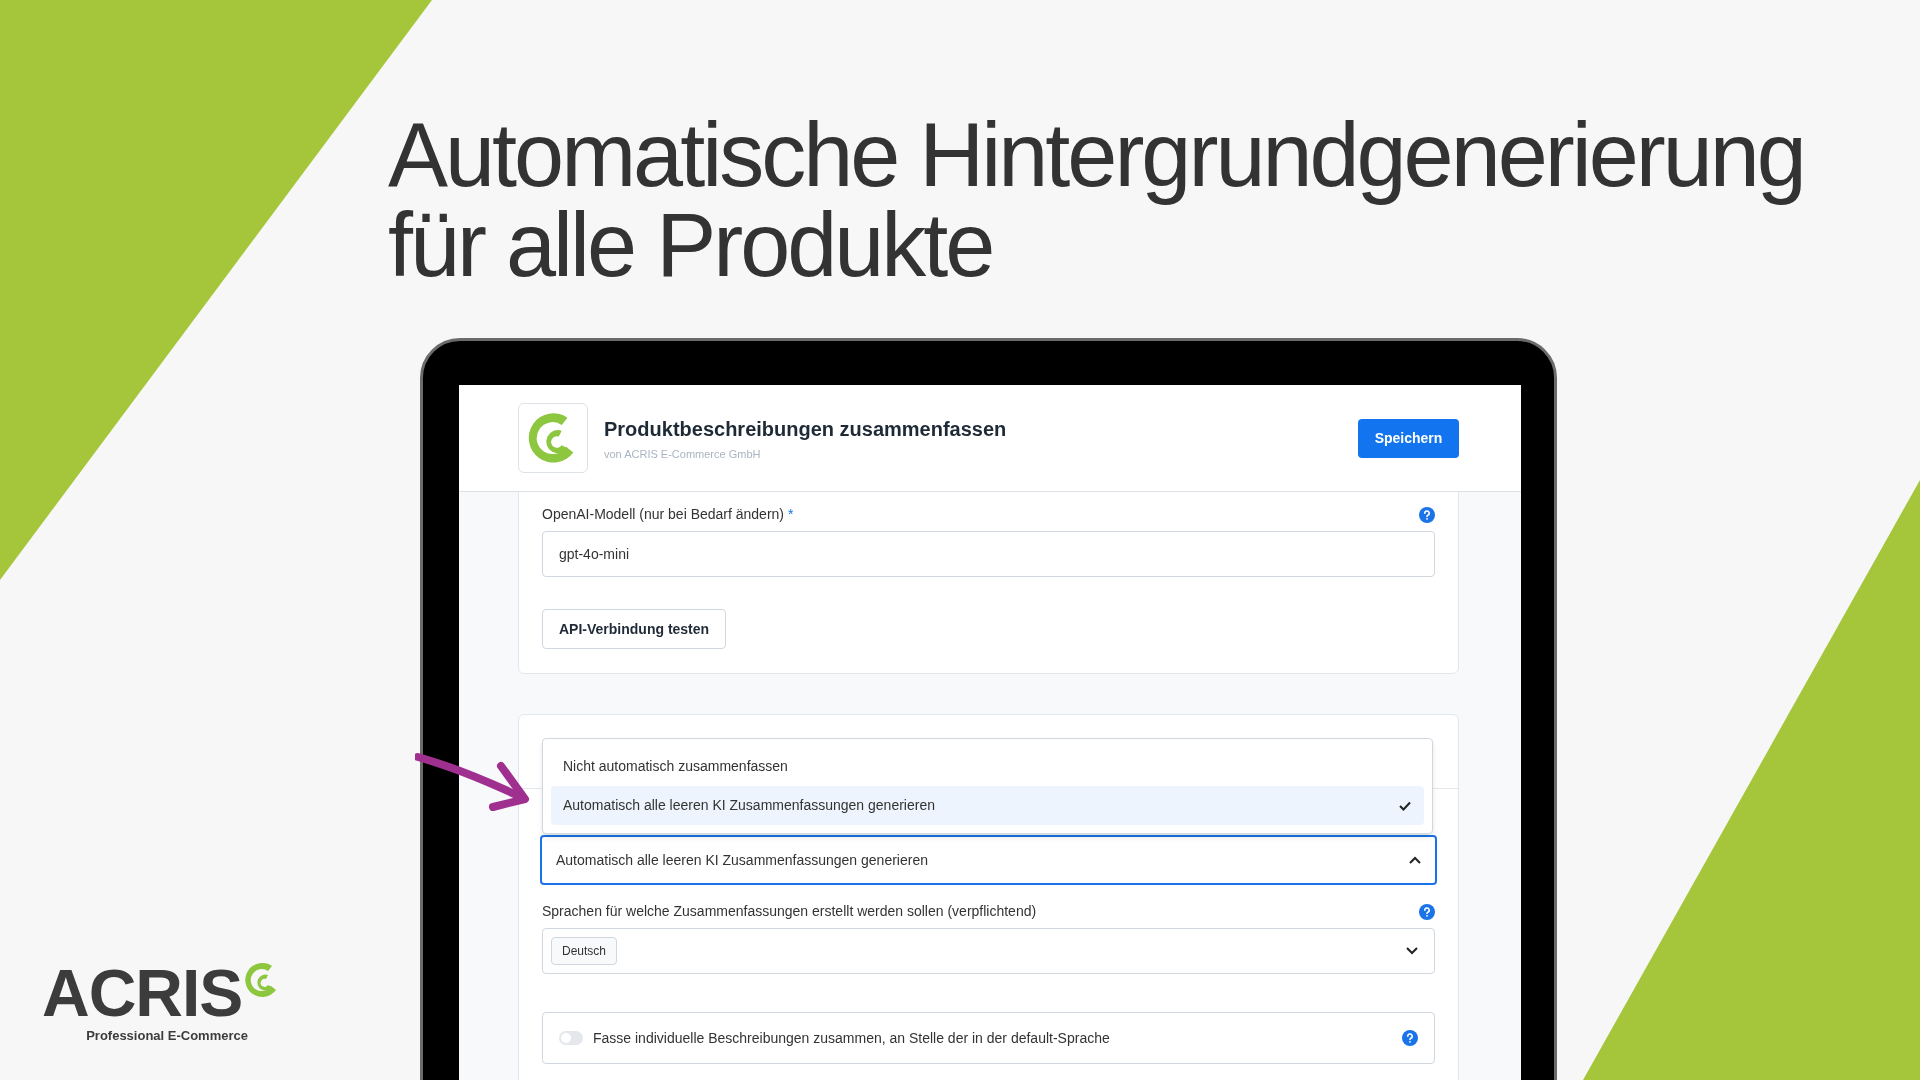  I want to click on toggle-switch, so click(571, 1038).